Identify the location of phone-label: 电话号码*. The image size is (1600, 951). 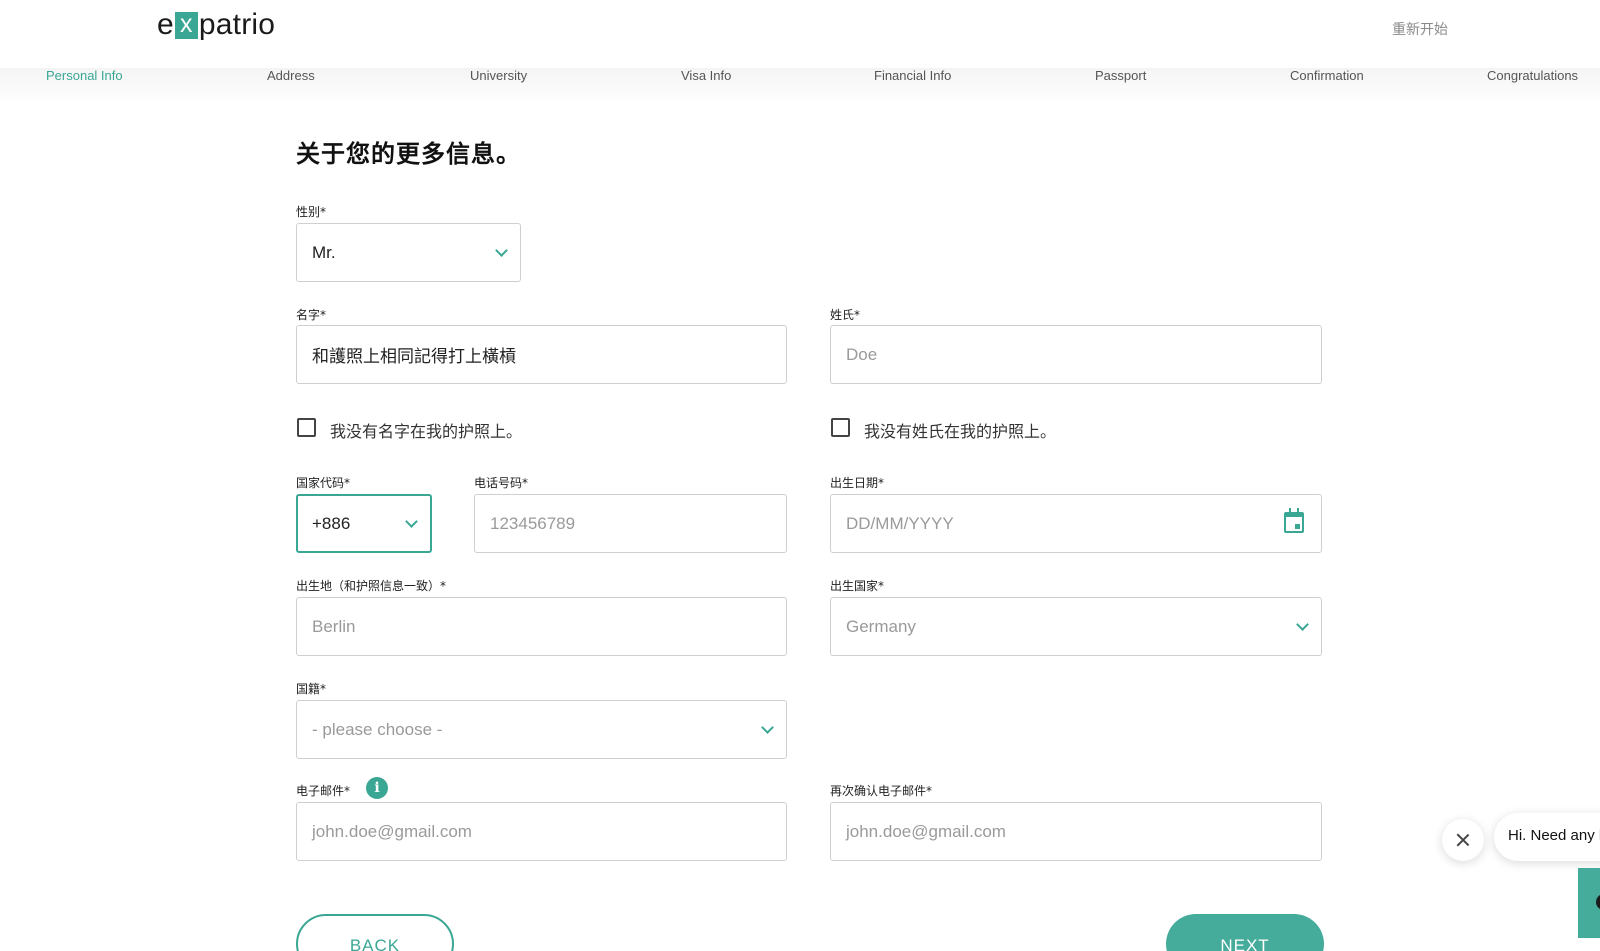
(501, 483).